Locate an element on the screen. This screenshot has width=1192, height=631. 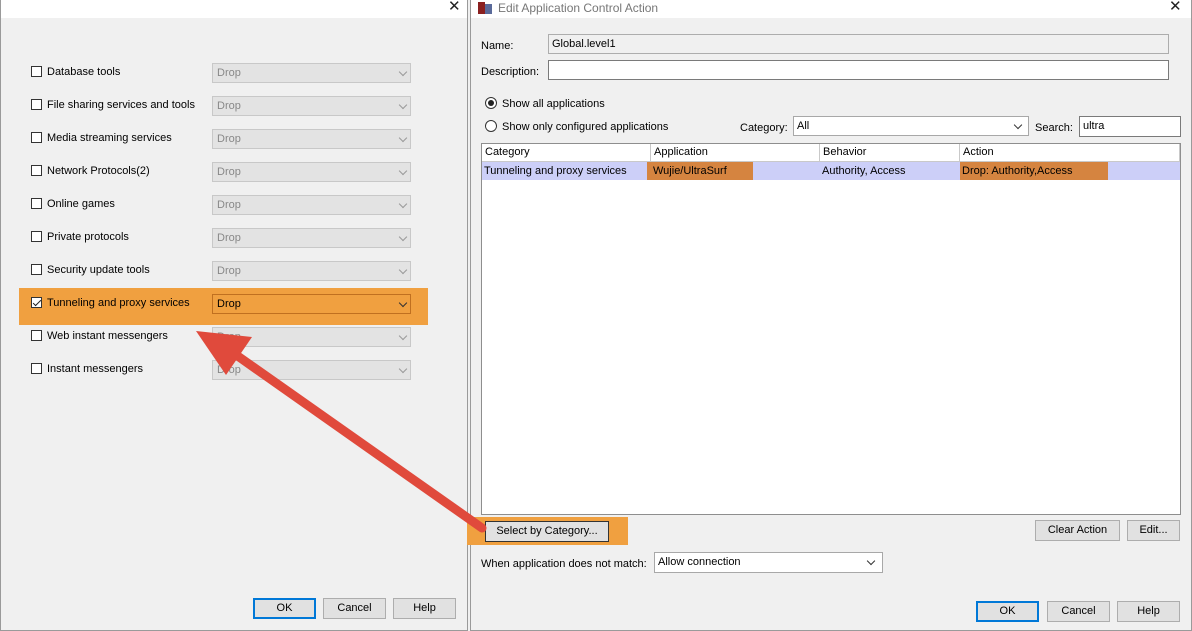
category-label: Online games is located at coordinates (81, 204).